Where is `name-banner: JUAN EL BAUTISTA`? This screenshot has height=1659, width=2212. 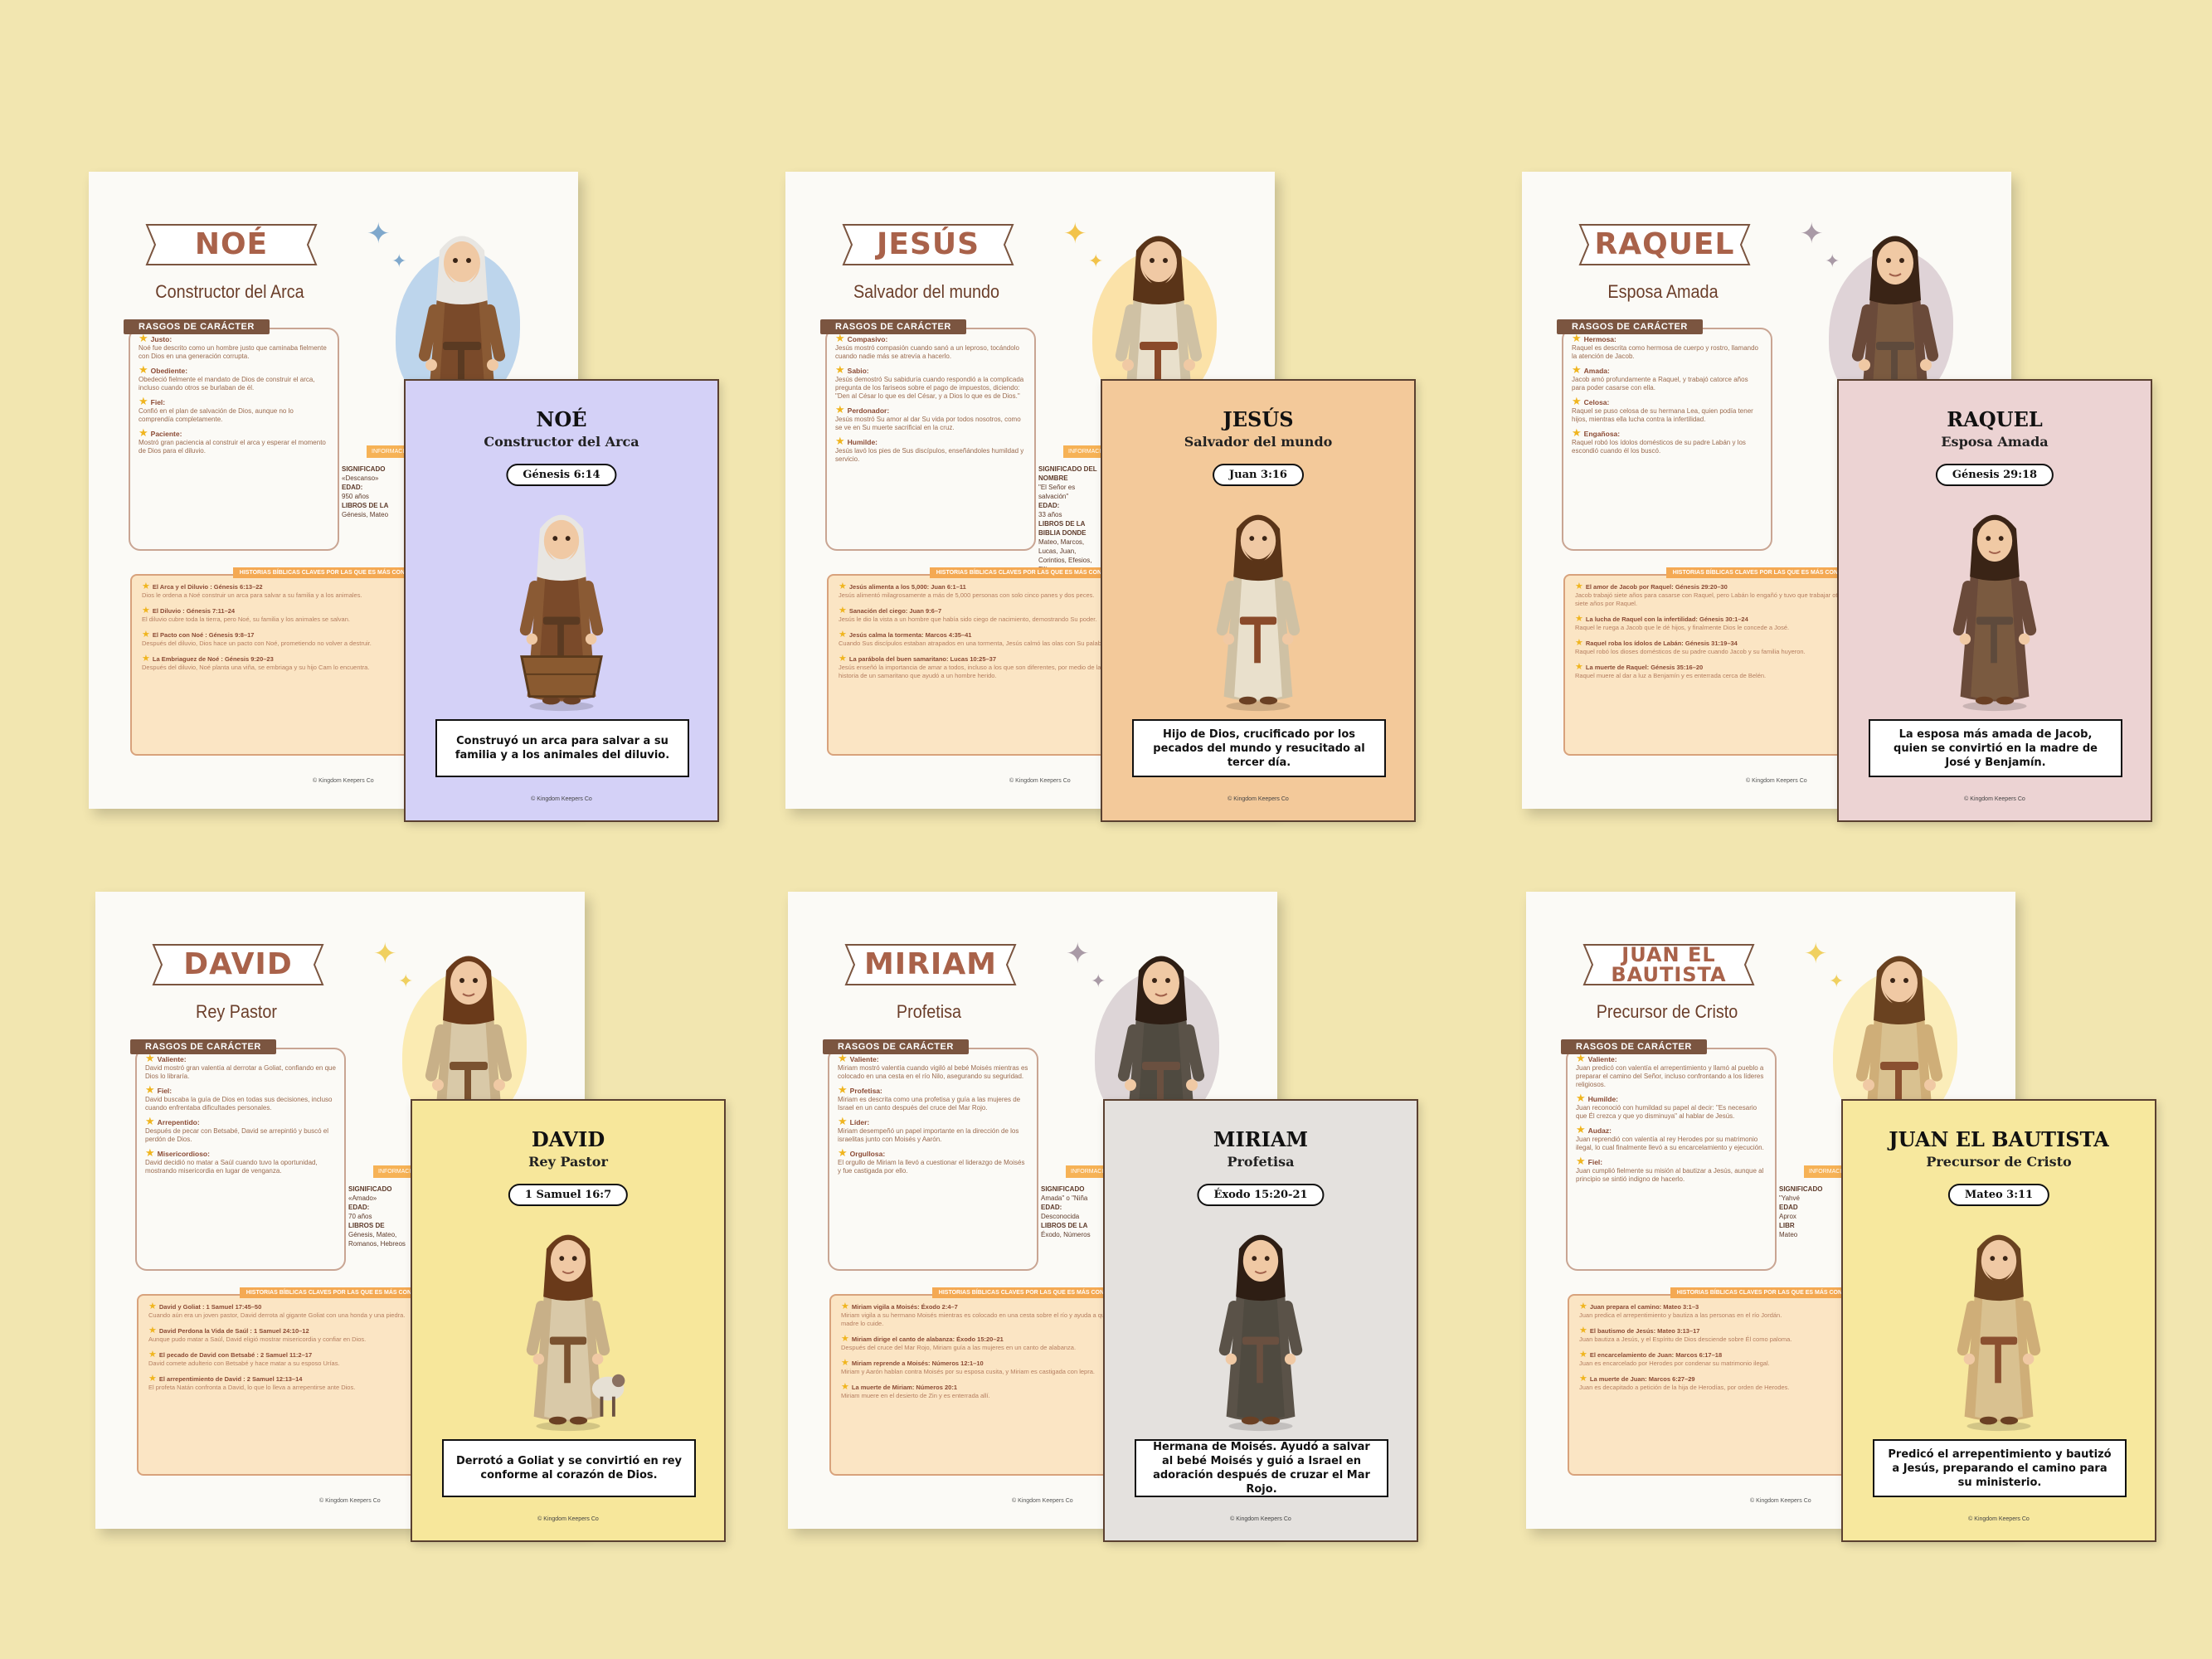 name-banner: JUAN EL BAUTISTA is located at coordinates (1669, 964).